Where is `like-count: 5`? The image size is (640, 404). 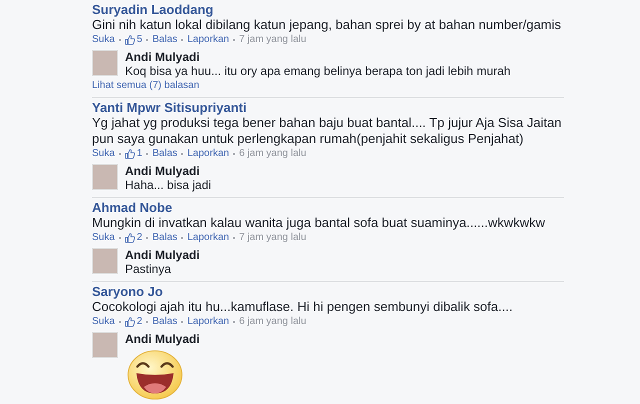 like-count: 5 is located at coordinates (139, 39).